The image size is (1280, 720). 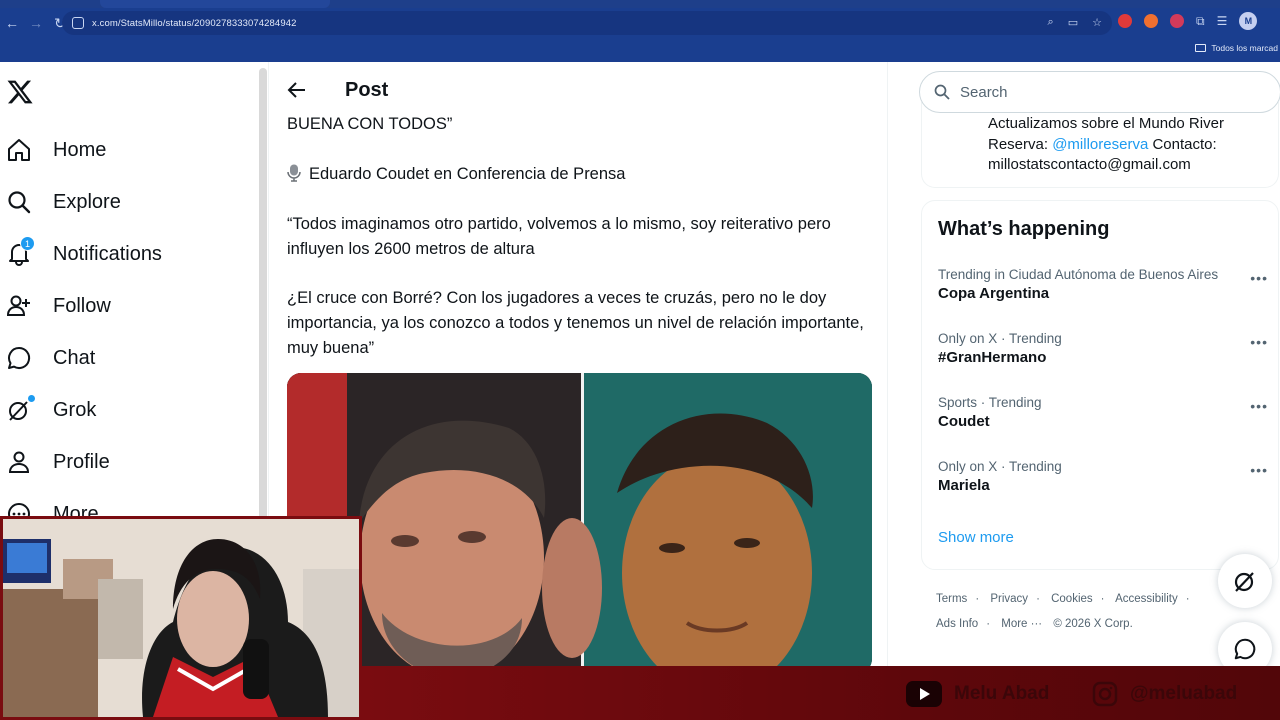 I want to click on profile-icon, so click(x=19, y=462).